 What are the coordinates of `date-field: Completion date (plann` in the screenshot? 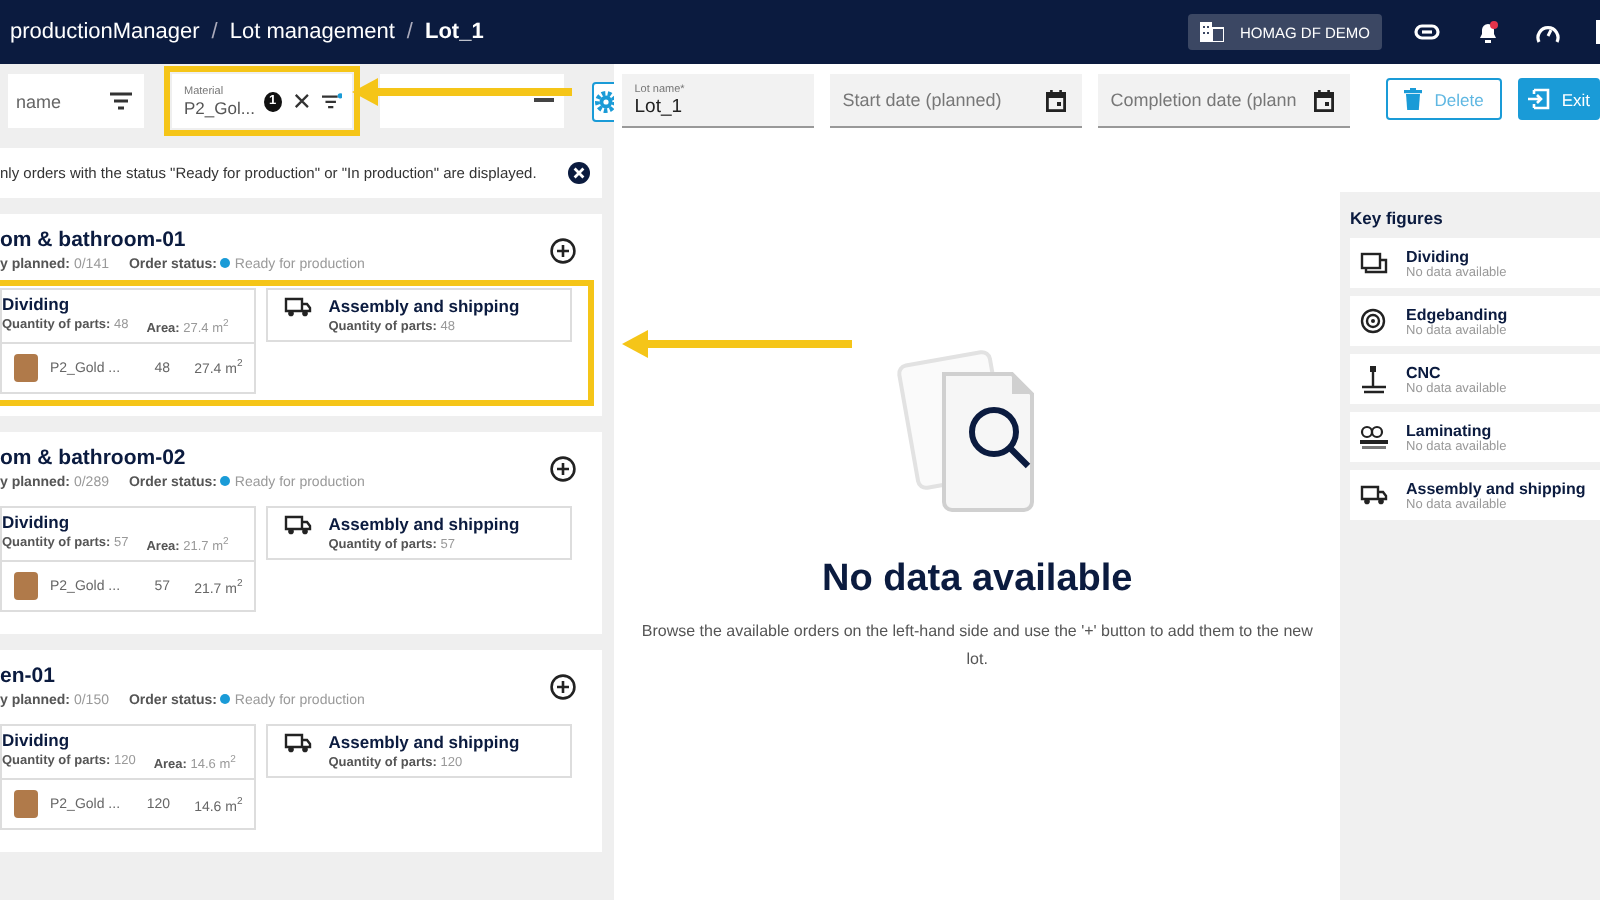 It's located at (1224, 101).